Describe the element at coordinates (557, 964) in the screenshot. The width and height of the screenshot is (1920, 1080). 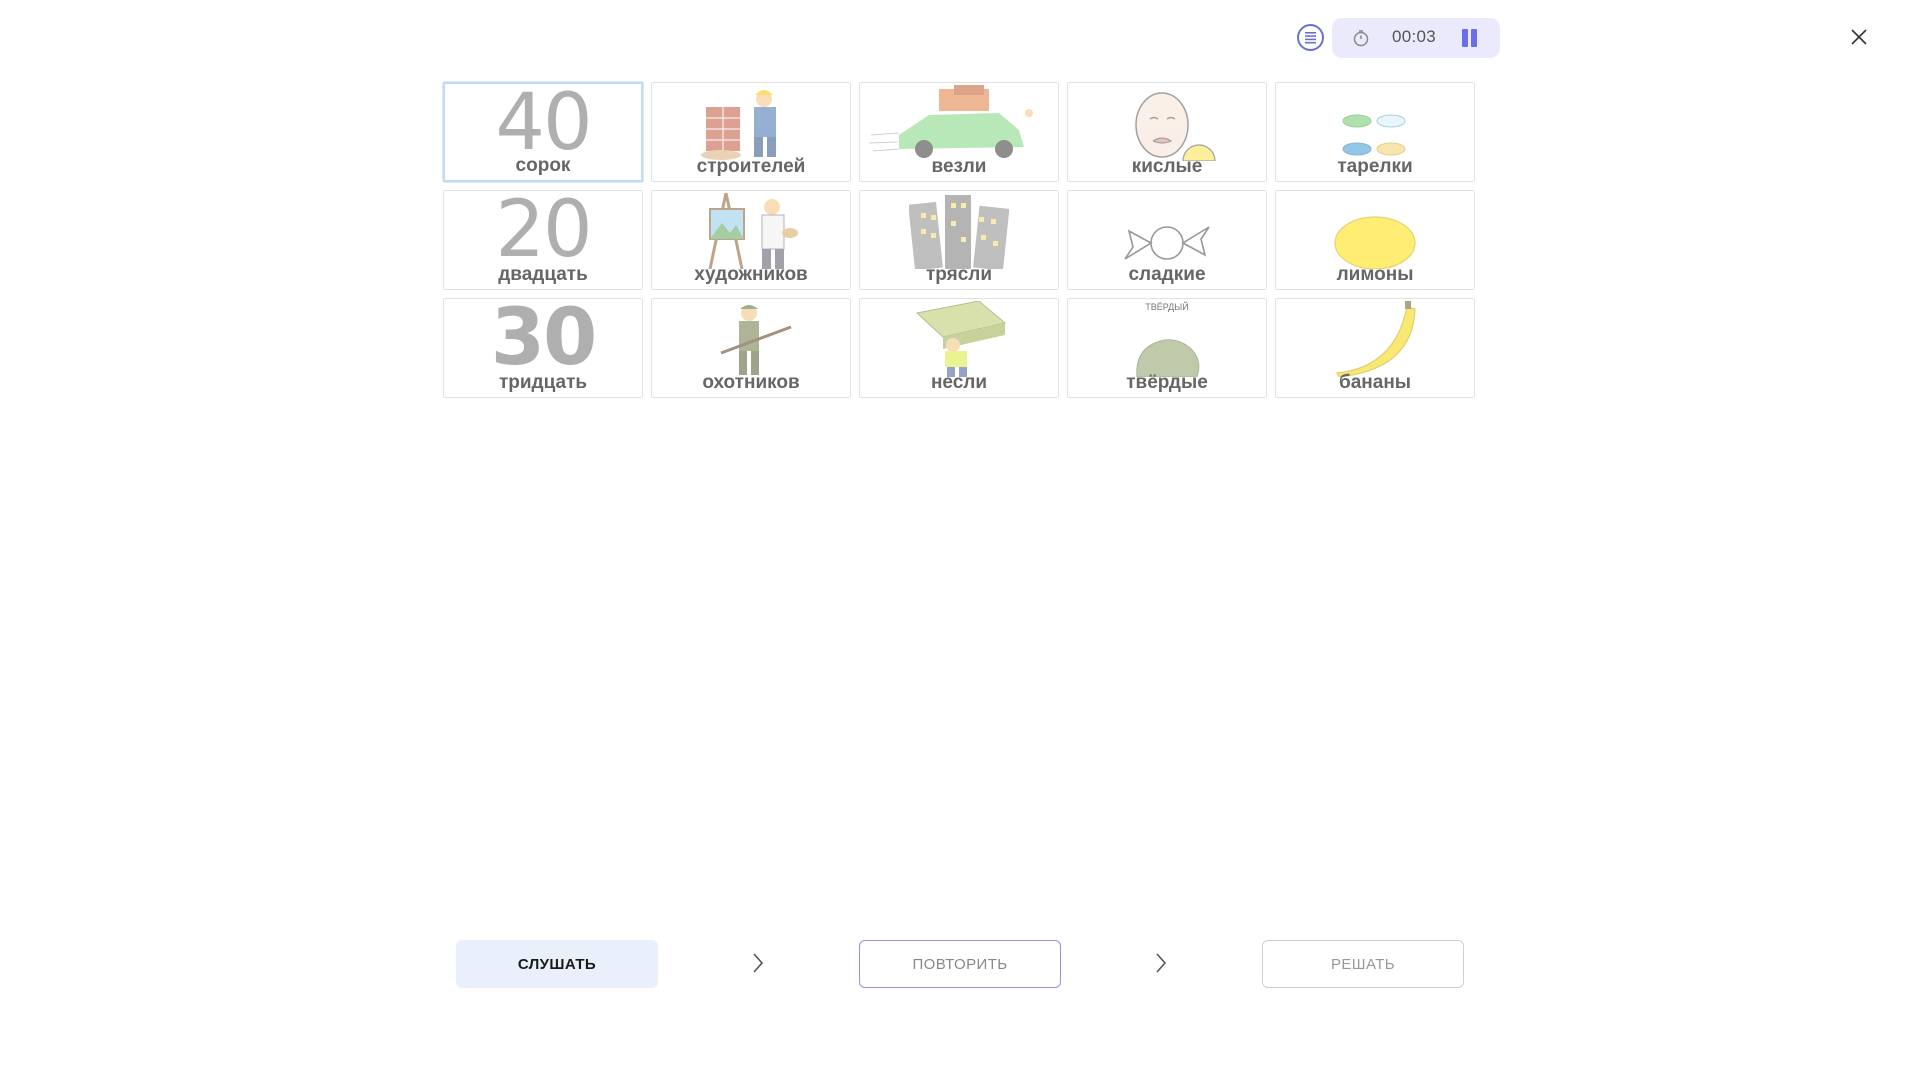
I see `listen-button: СЛУШАТЬ` at that location.